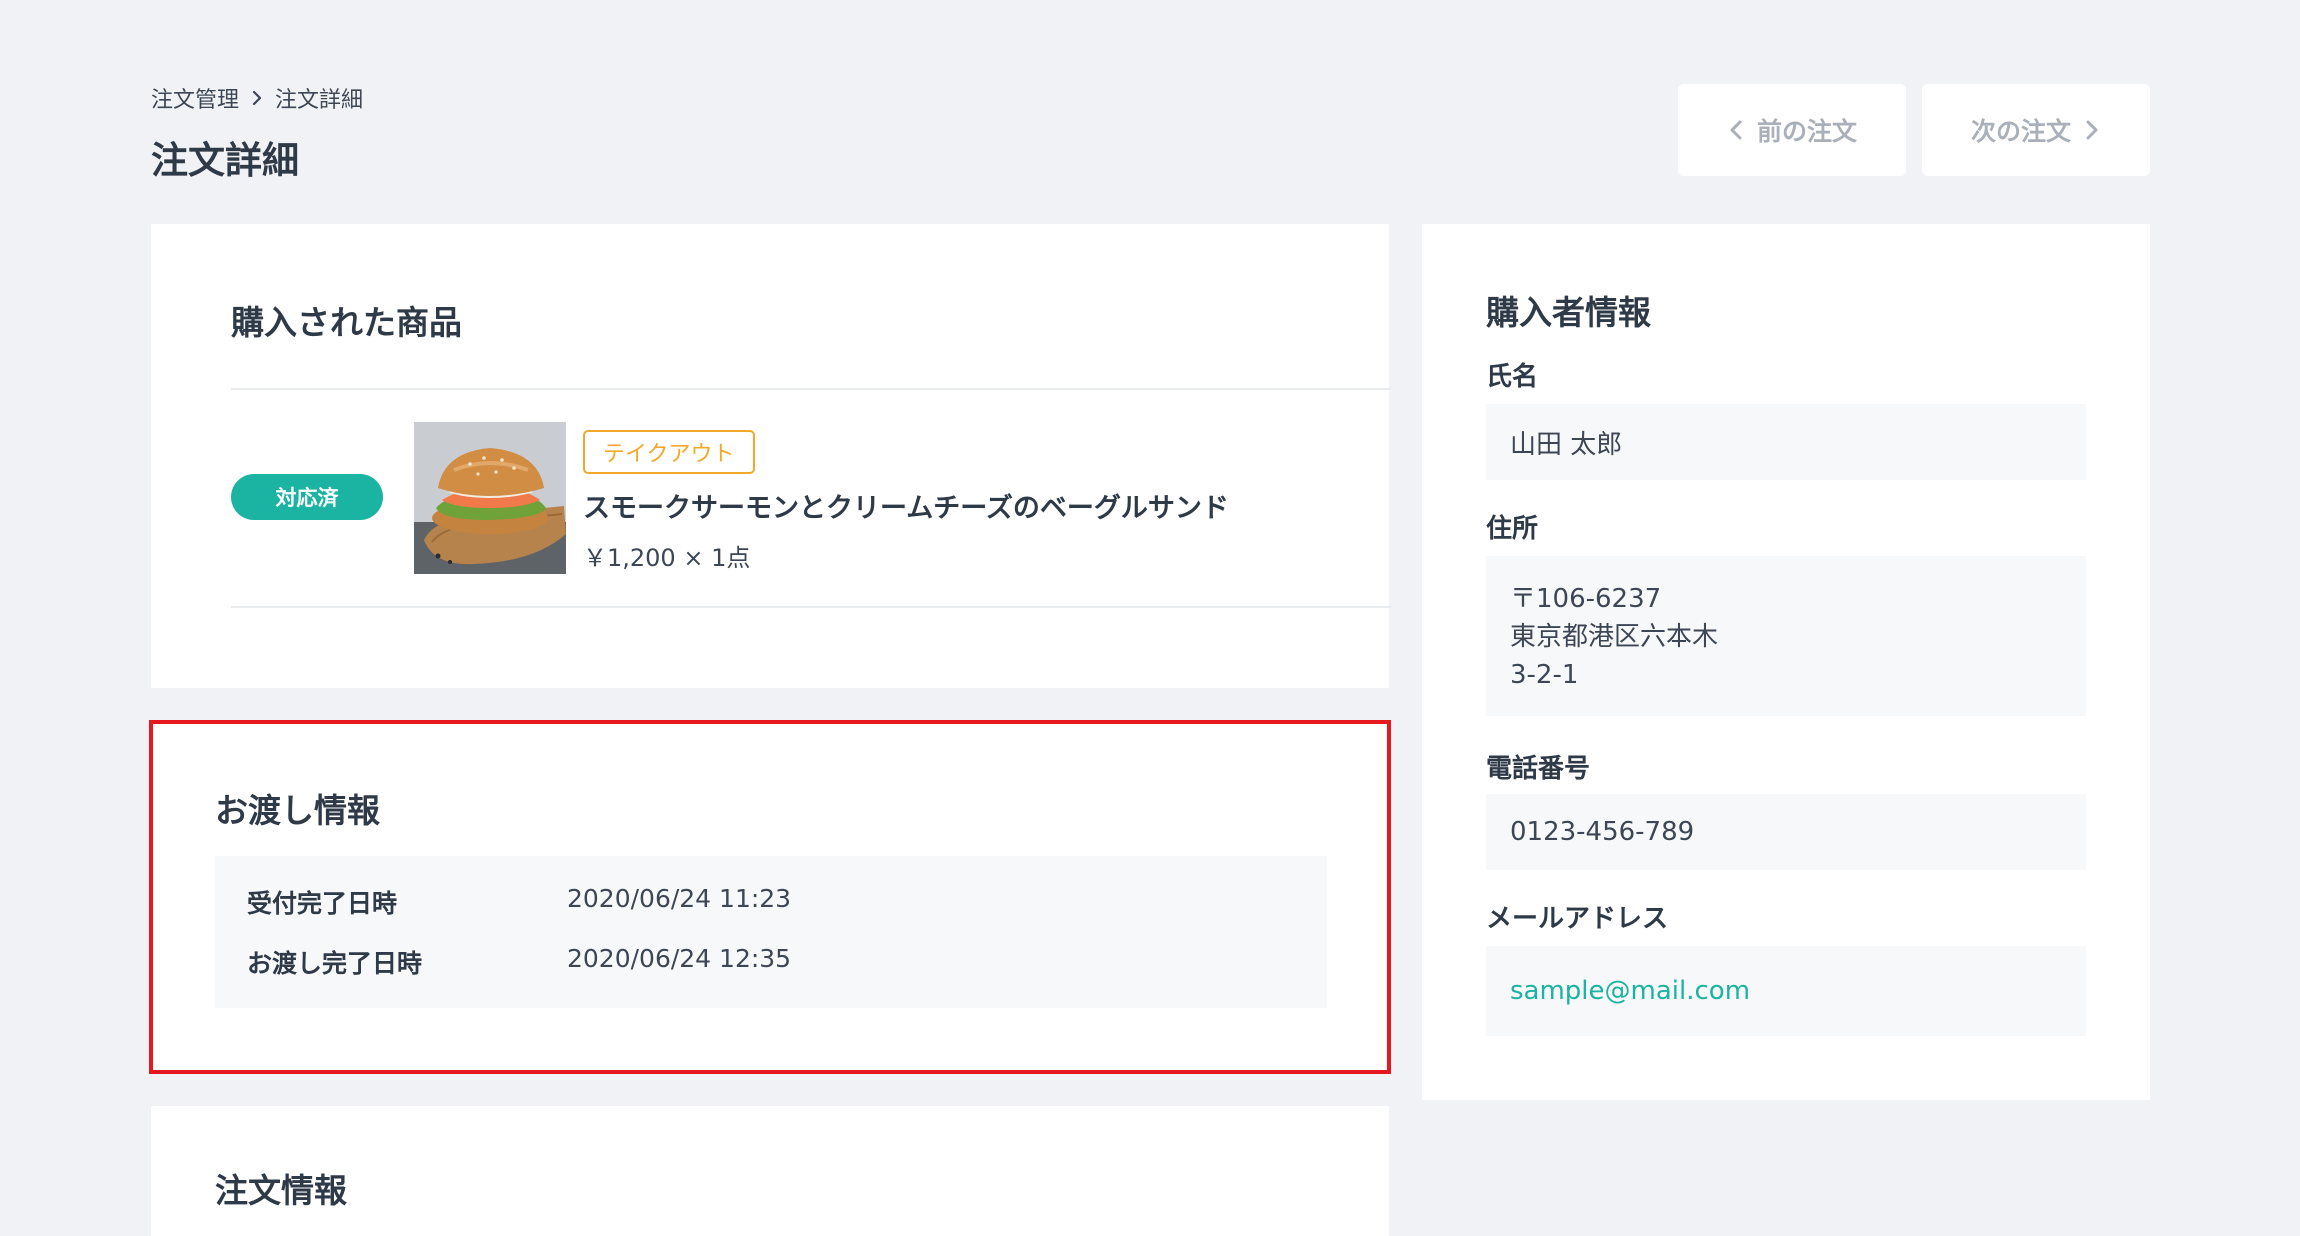 Image resolution: width=2300 pixels, height=1236 pixels. Describe the element at coordinates (1586, 599) in the screenshot. I see `address-postal-code: 〒106-6237` at that location.